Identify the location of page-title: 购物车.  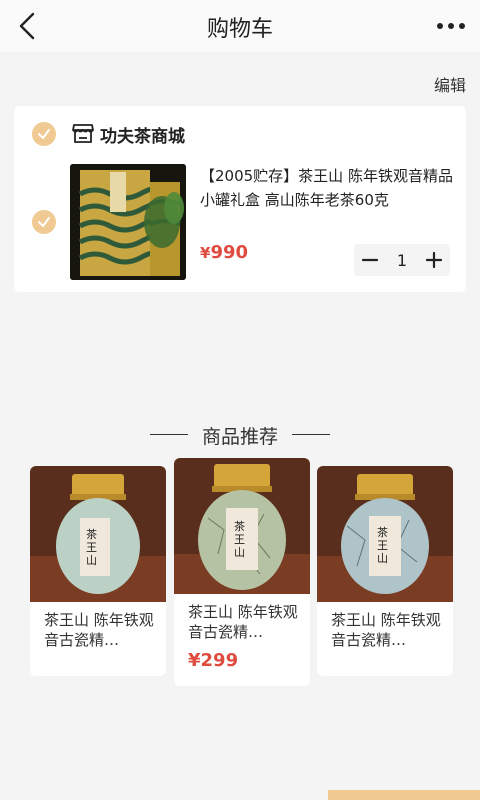
(239, 29).